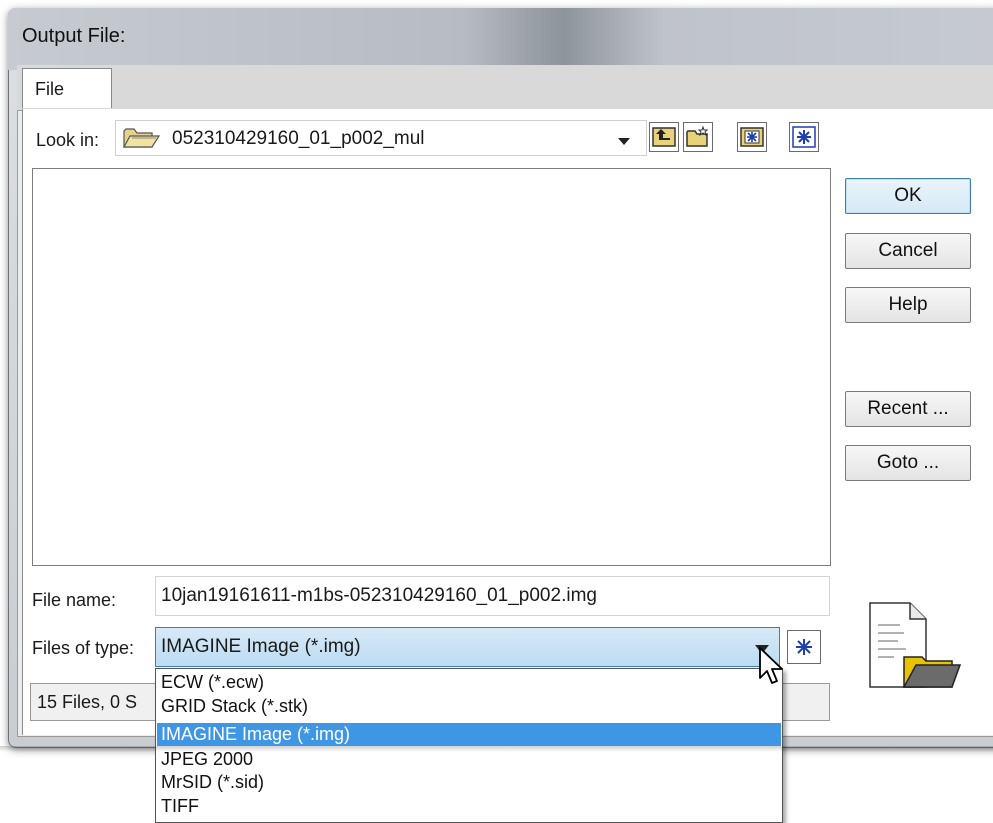 The image size is (993, 823). What do you see at coordinates (505, 88) in the screenshot?
I see `tab-strip` at bounding box center [505, 88].